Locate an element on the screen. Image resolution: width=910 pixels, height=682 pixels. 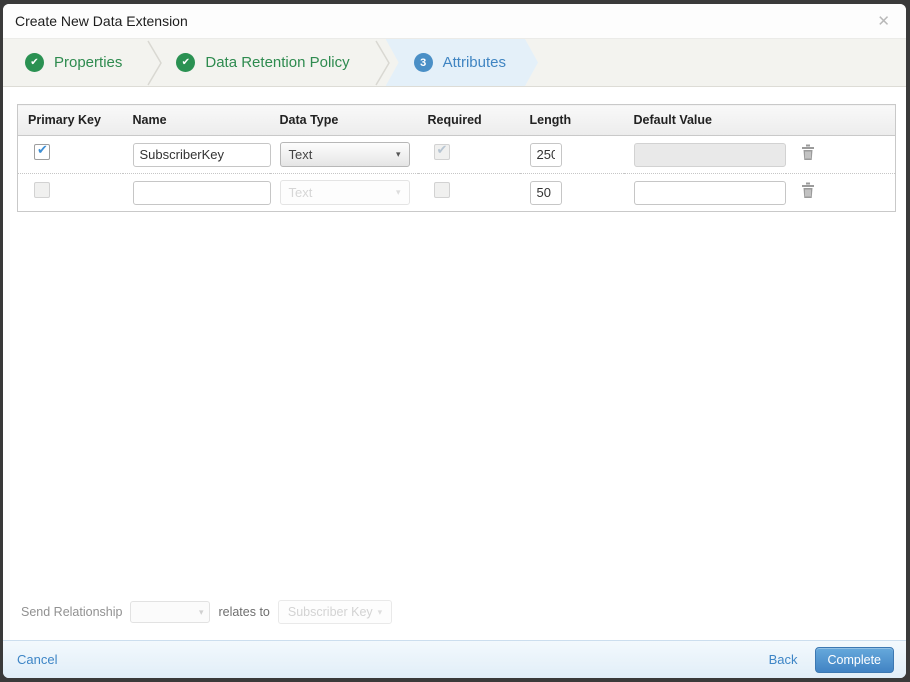
header-default-value: Default Value is located at coordinates (704, 120).